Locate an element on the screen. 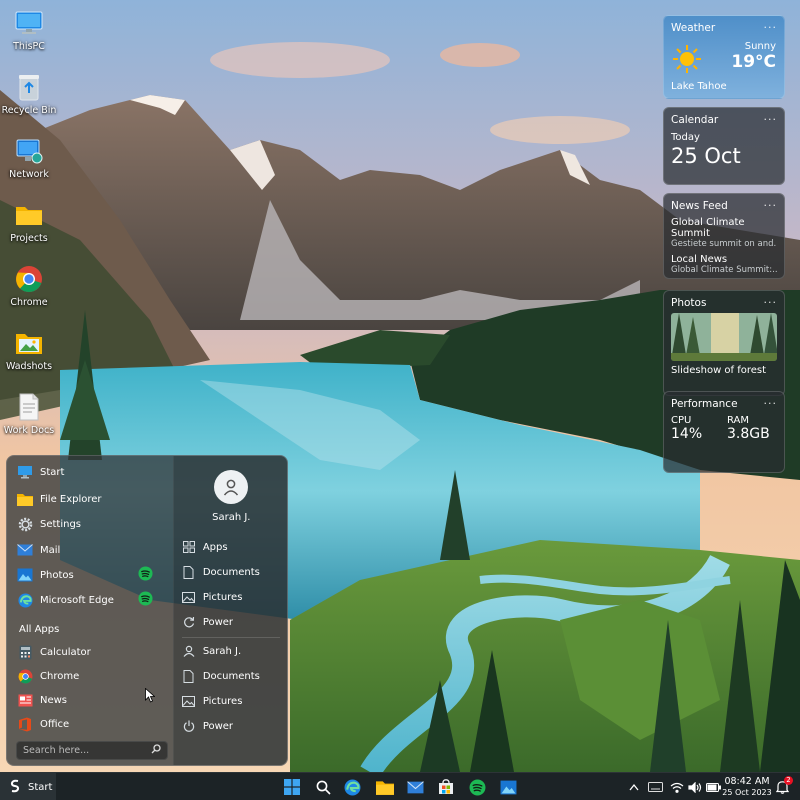 The image size is (800, 800). start-link-pictures-2: Pictures is located at coordinates (232, 701).